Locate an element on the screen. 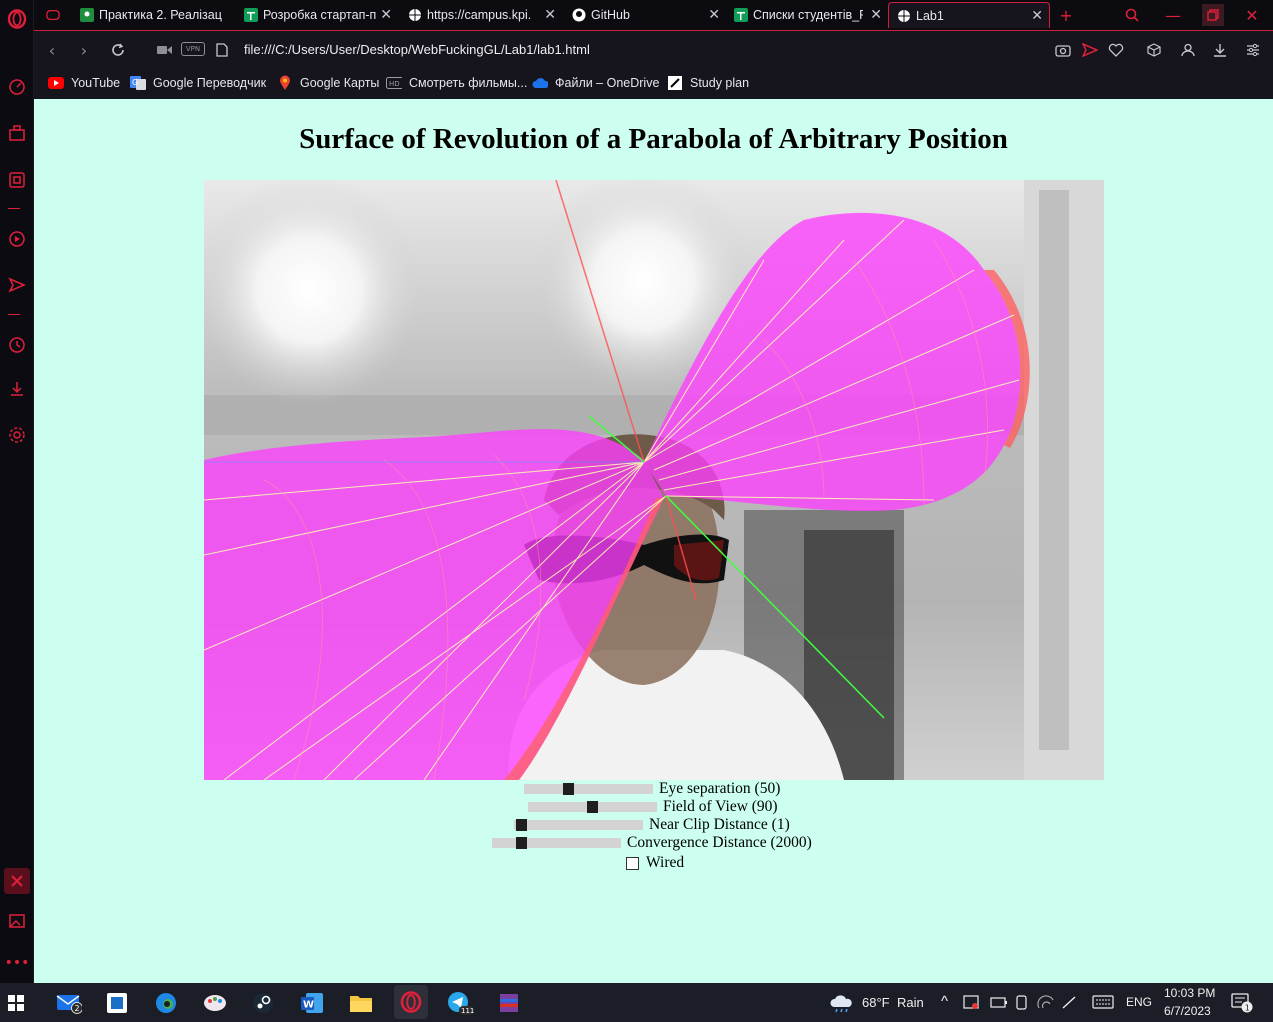 This screenshot has width=1273, height=1022. chevron-up-icon: ^ is located at coordinates (944, 1001).